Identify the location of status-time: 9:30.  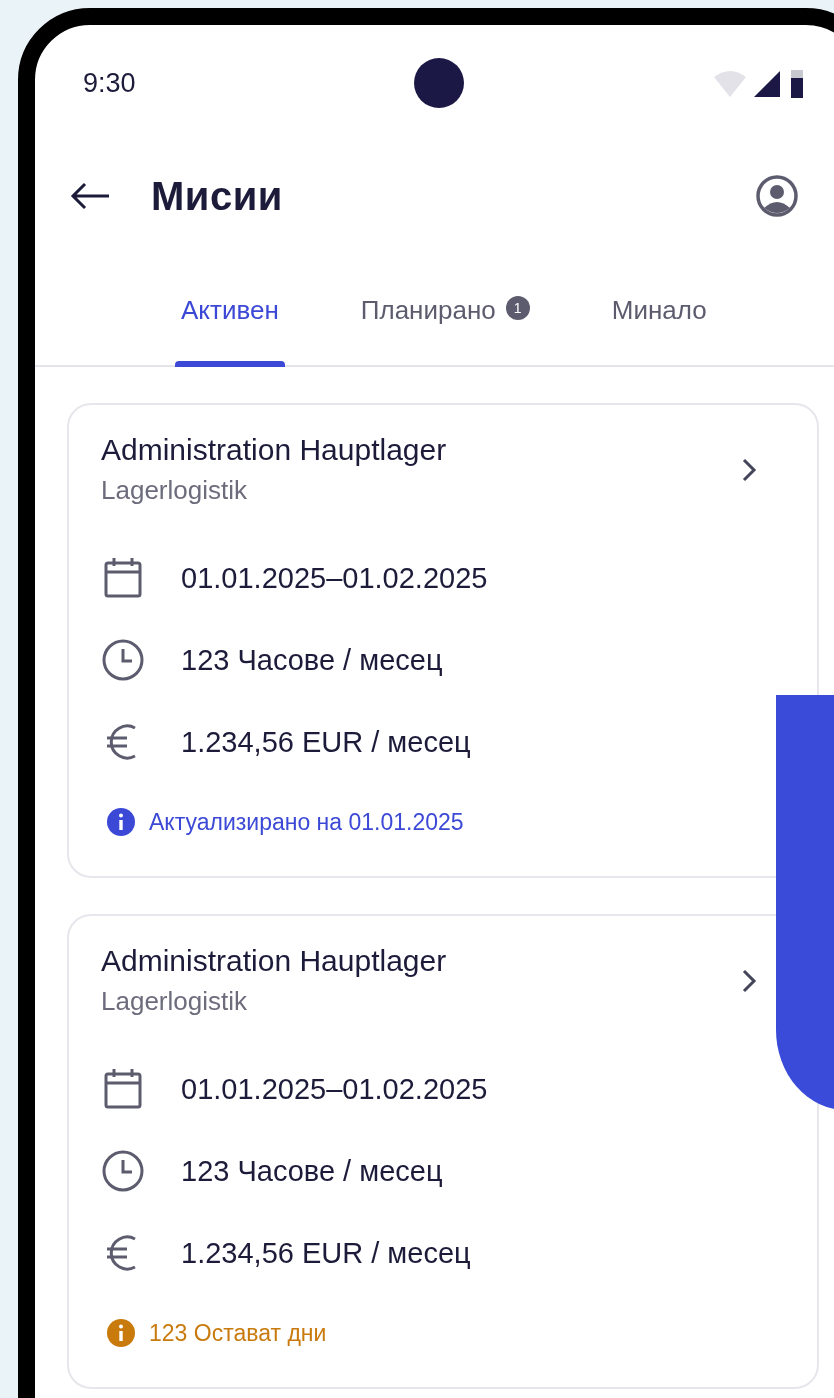
(109, 83).